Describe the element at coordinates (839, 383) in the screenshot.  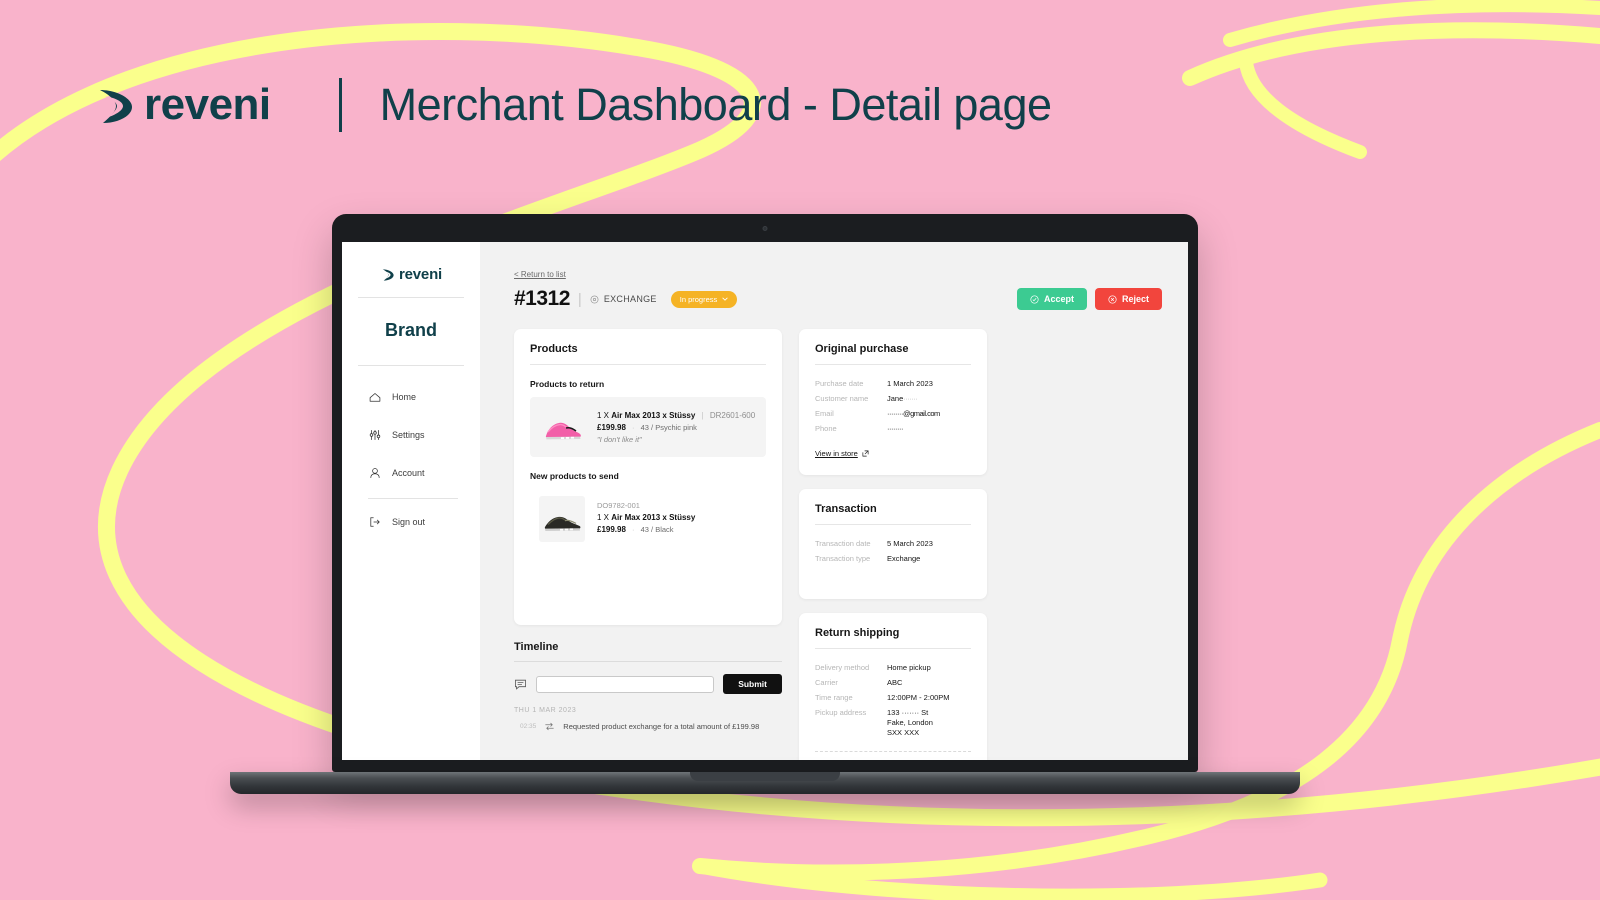
I see `field-label: Purchase date` at that location.